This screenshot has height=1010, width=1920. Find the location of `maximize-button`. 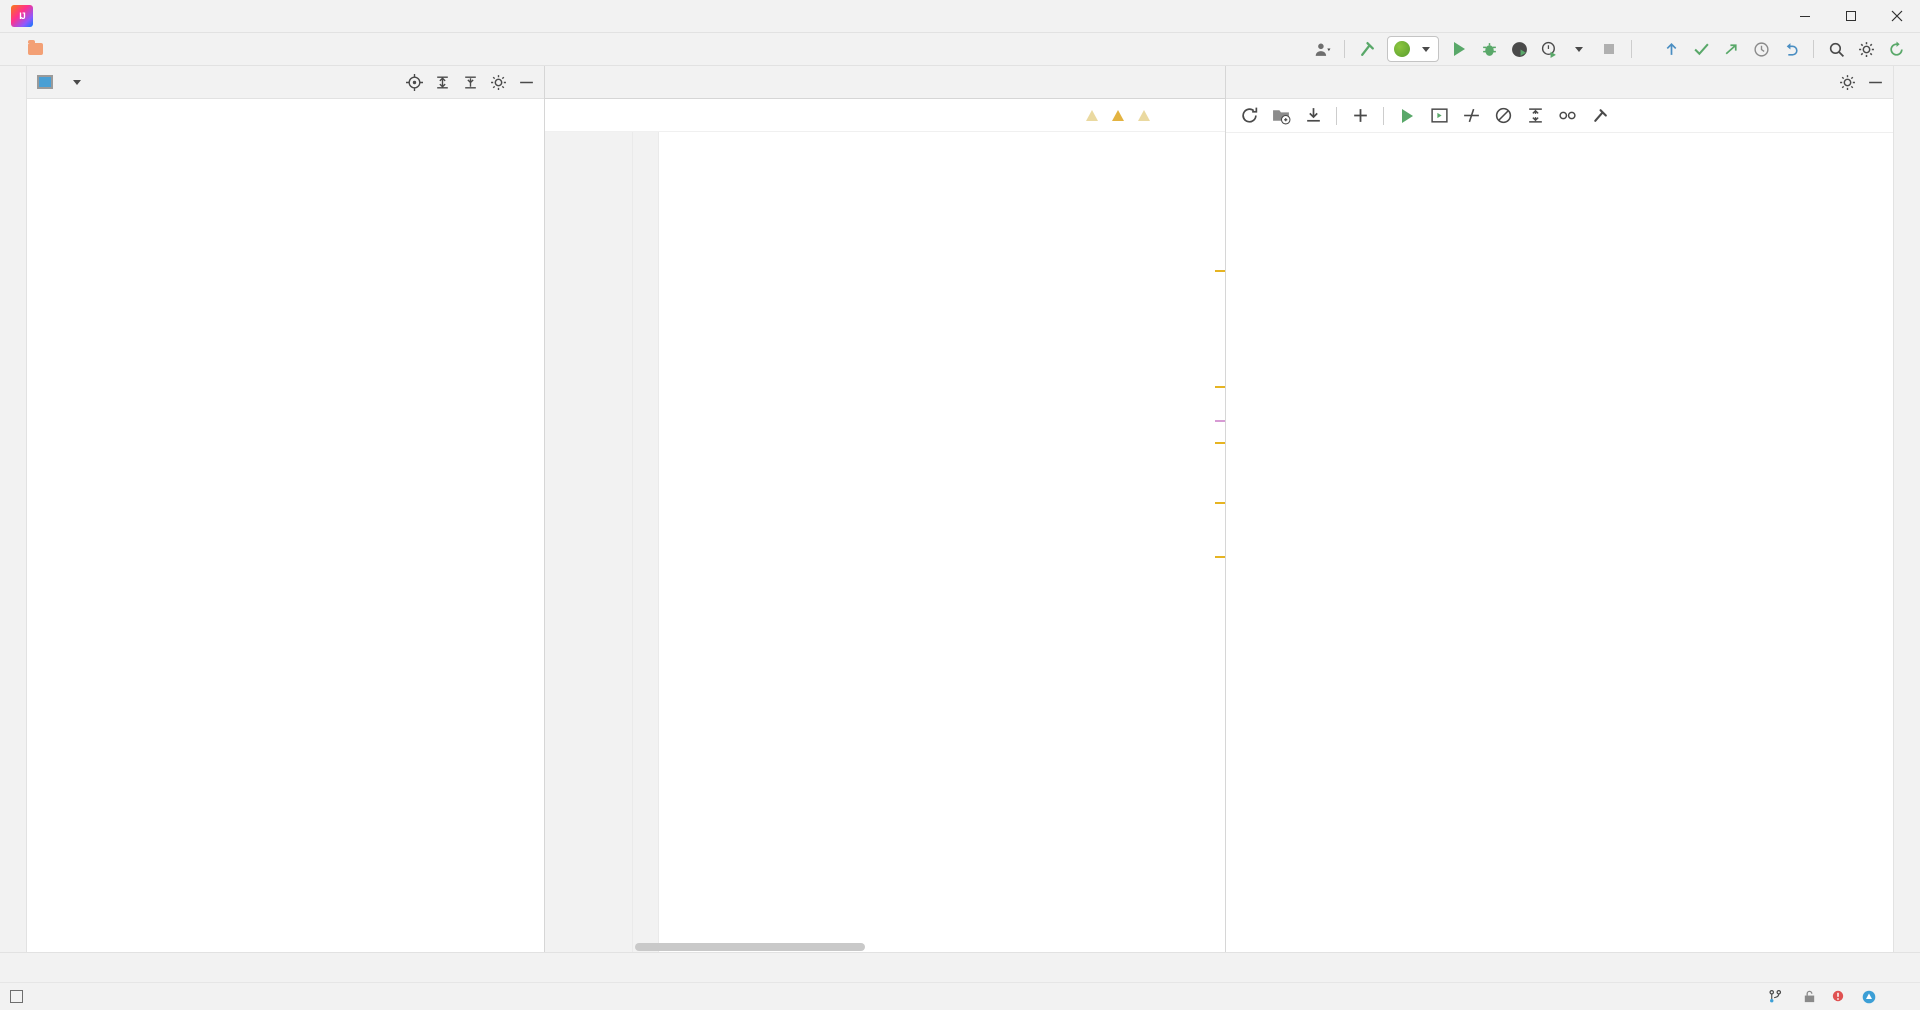

maximize-button is located at coordinates (1851, 16).